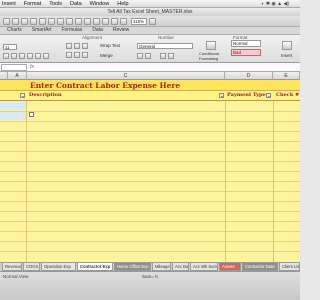 The height and width of the screenshot is (300, 320). I want to click on style-normal: Normal, so click(246, 43).